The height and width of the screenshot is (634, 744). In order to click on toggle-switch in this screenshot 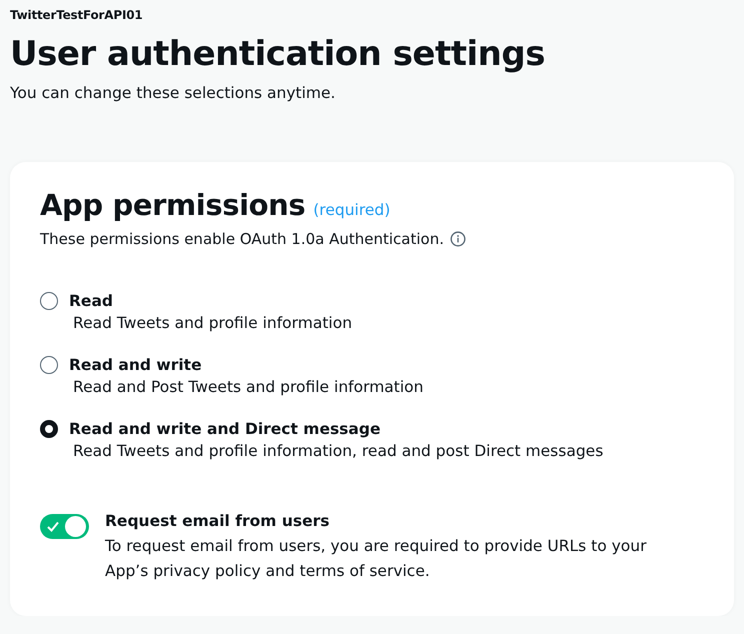, I will do `click(64, 526)`.